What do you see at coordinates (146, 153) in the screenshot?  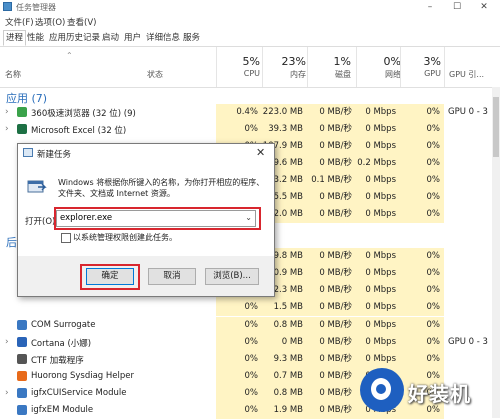 I see `dialog-title-bar: 新建任务 ✕` at bounding box center [146, 153].